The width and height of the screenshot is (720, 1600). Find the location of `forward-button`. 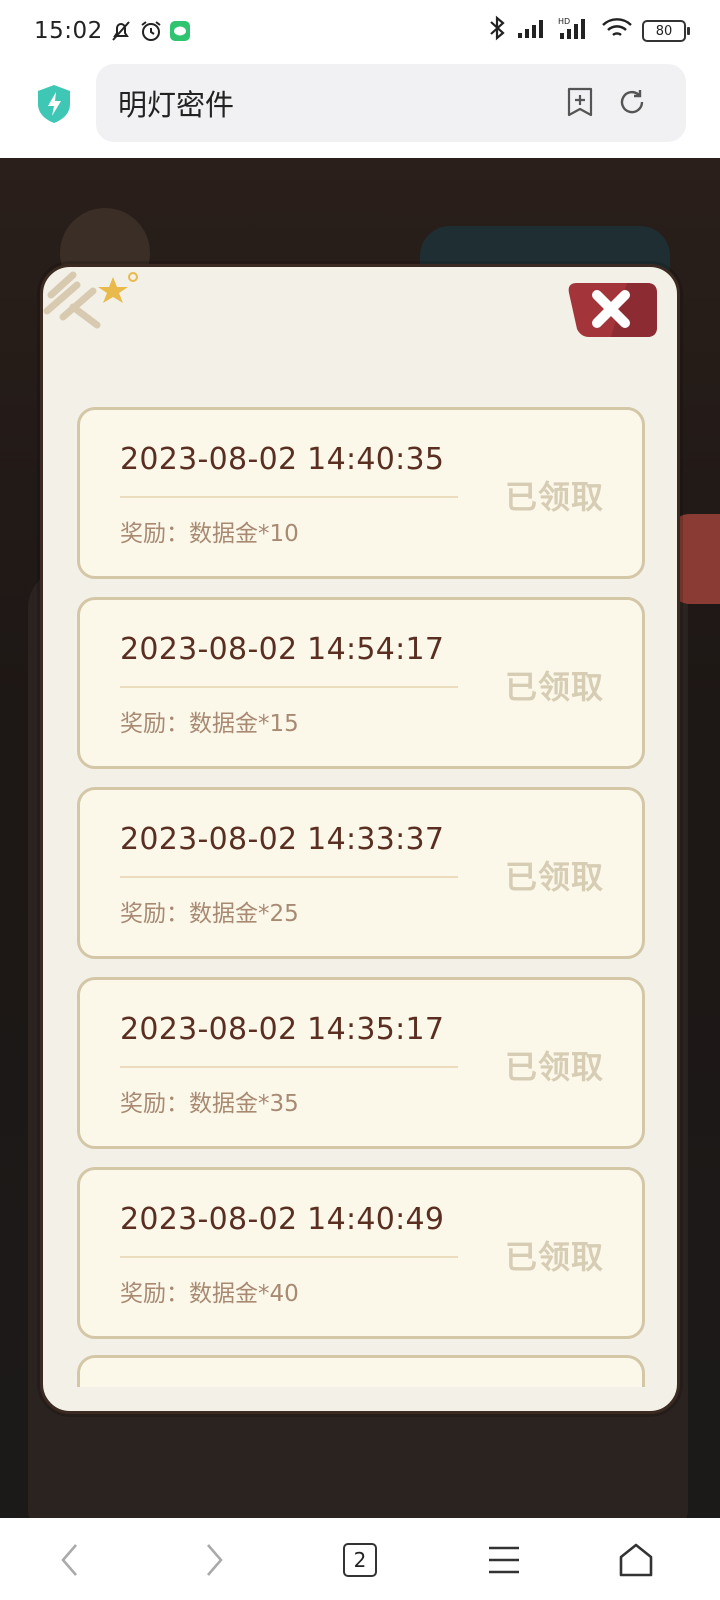

forward-button is located at coordinates (214, 1560).